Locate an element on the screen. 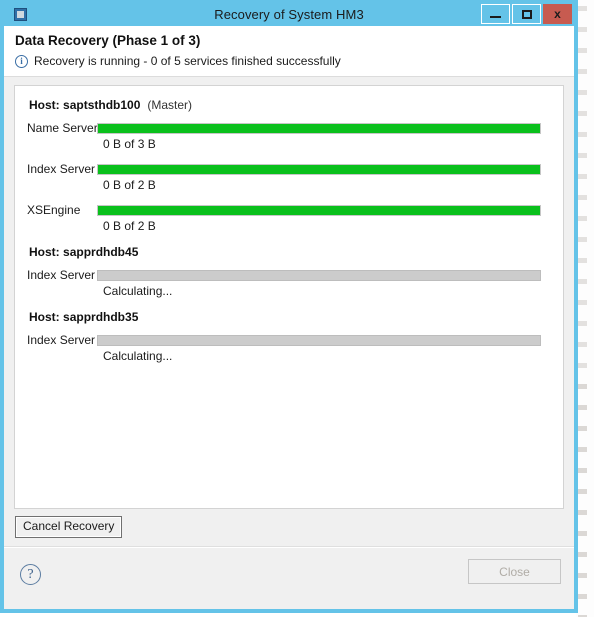 This screenshot has width=594, height=617. page-title: Data Recovery (Phase 1 of 3) is located at coordinates (108, 40).